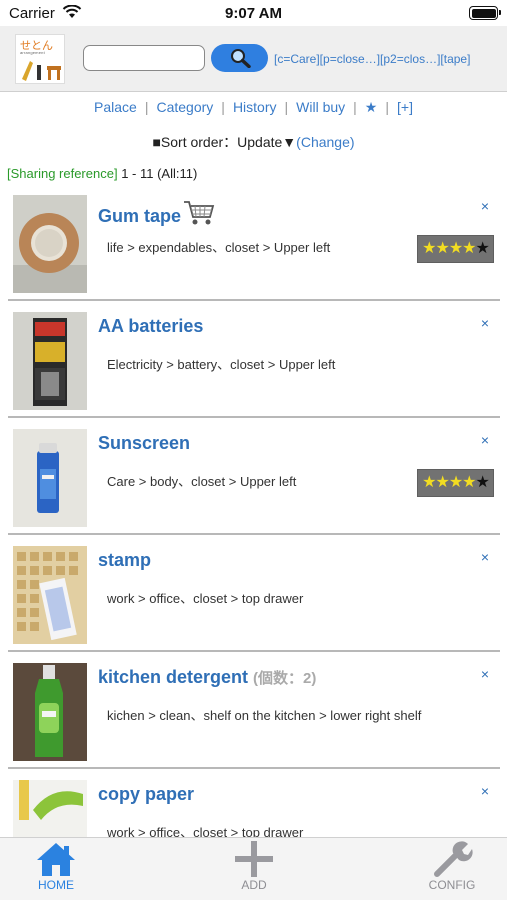 Image resolution: width=507 pixels, height=900 pixels. I want to click on magnifier-icon, so click(241, 58).